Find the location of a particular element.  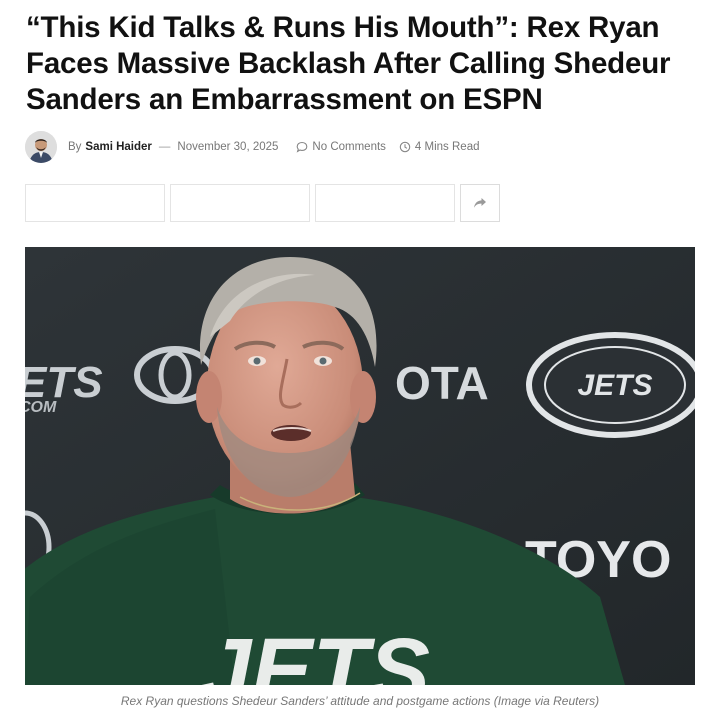

share-bar is located at coordinates (262, 203).